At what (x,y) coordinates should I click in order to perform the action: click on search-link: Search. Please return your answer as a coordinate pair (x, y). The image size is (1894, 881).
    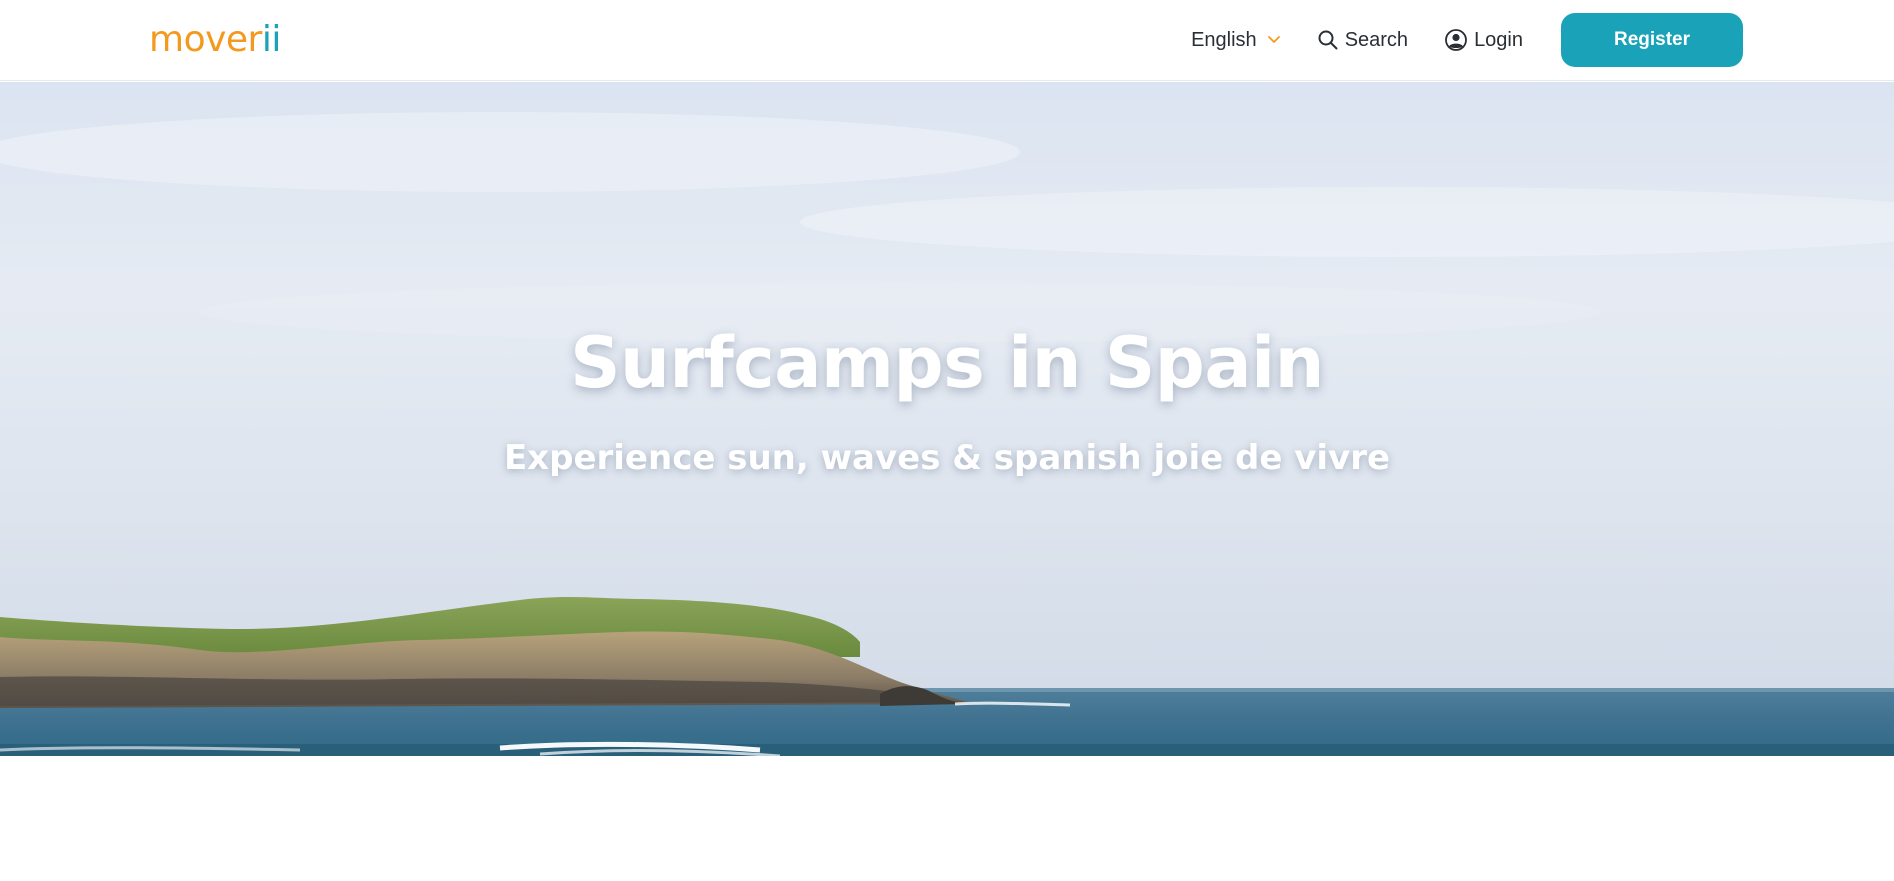
    Looking at the image, I should click on (1362, 40).